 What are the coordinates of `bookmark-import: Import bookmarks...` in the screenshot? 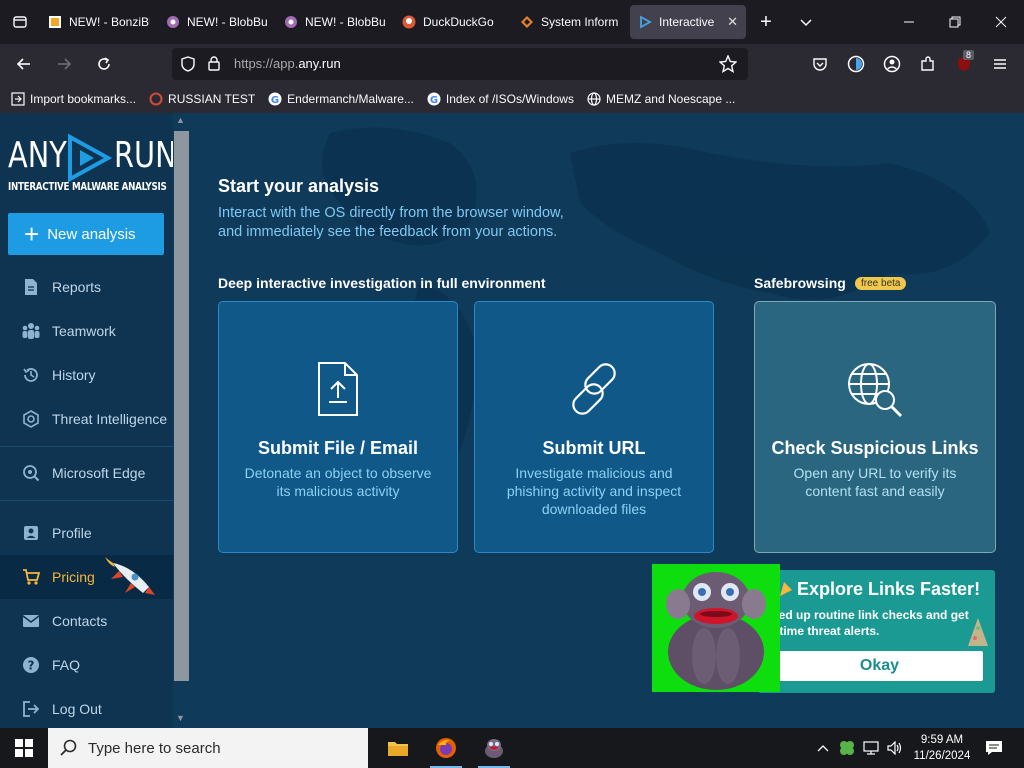 It's located at (73, 99).